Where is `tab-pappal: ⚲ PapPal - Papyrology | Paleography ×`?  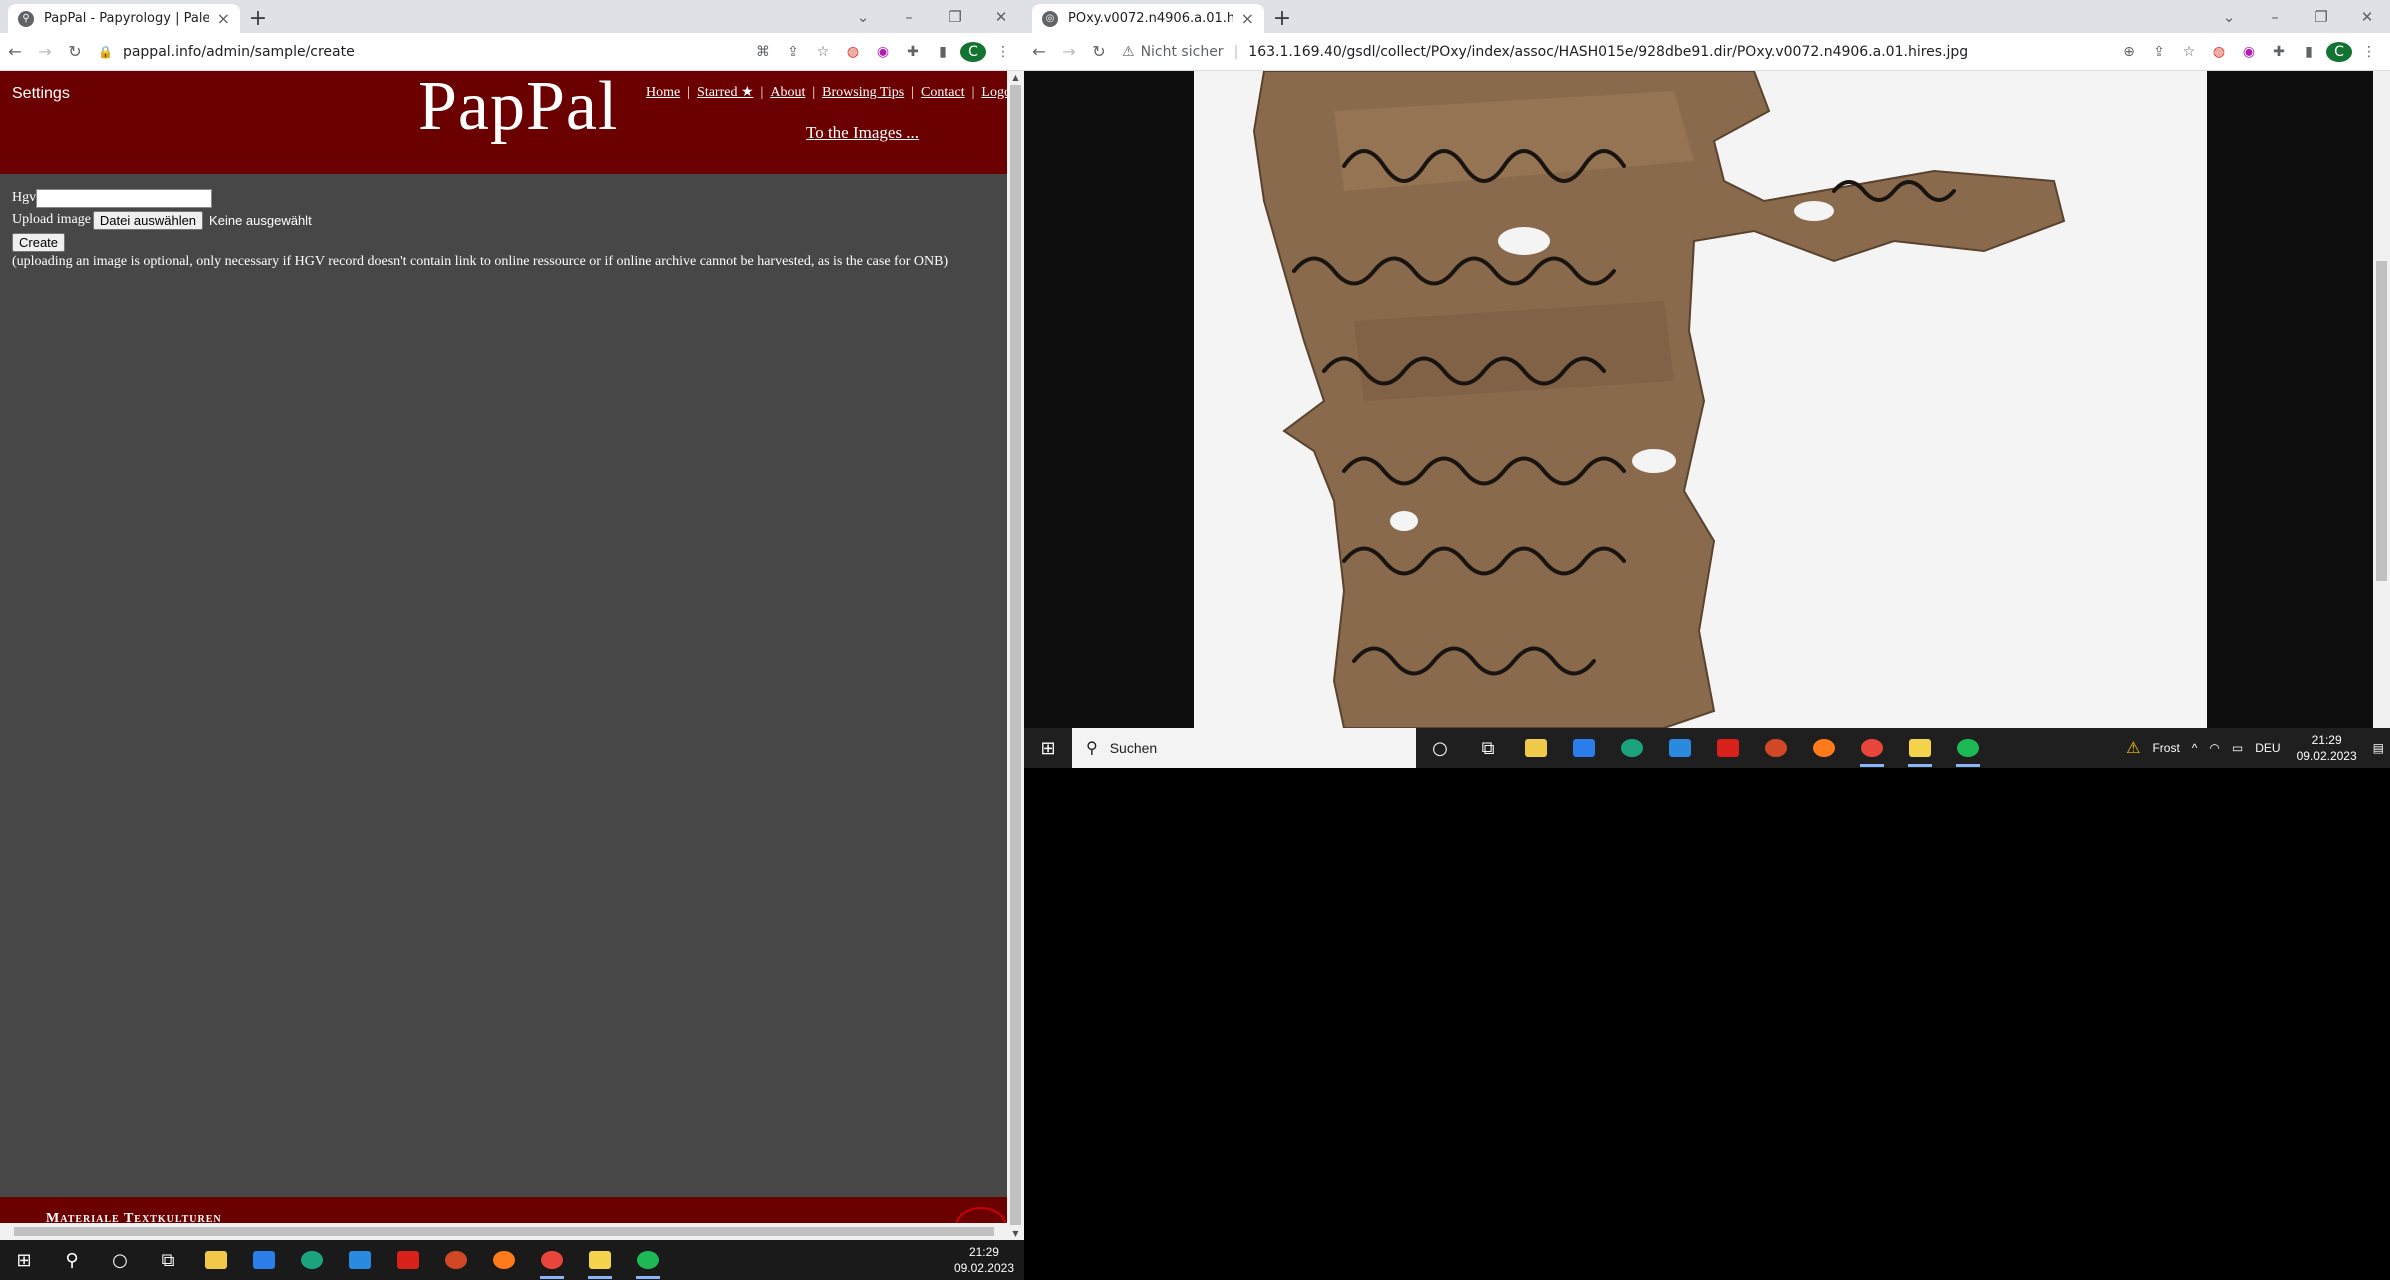 tab-pappal: ⚲ PapPal - Papyrology | Paleography × is located at coordinates (124, 18).